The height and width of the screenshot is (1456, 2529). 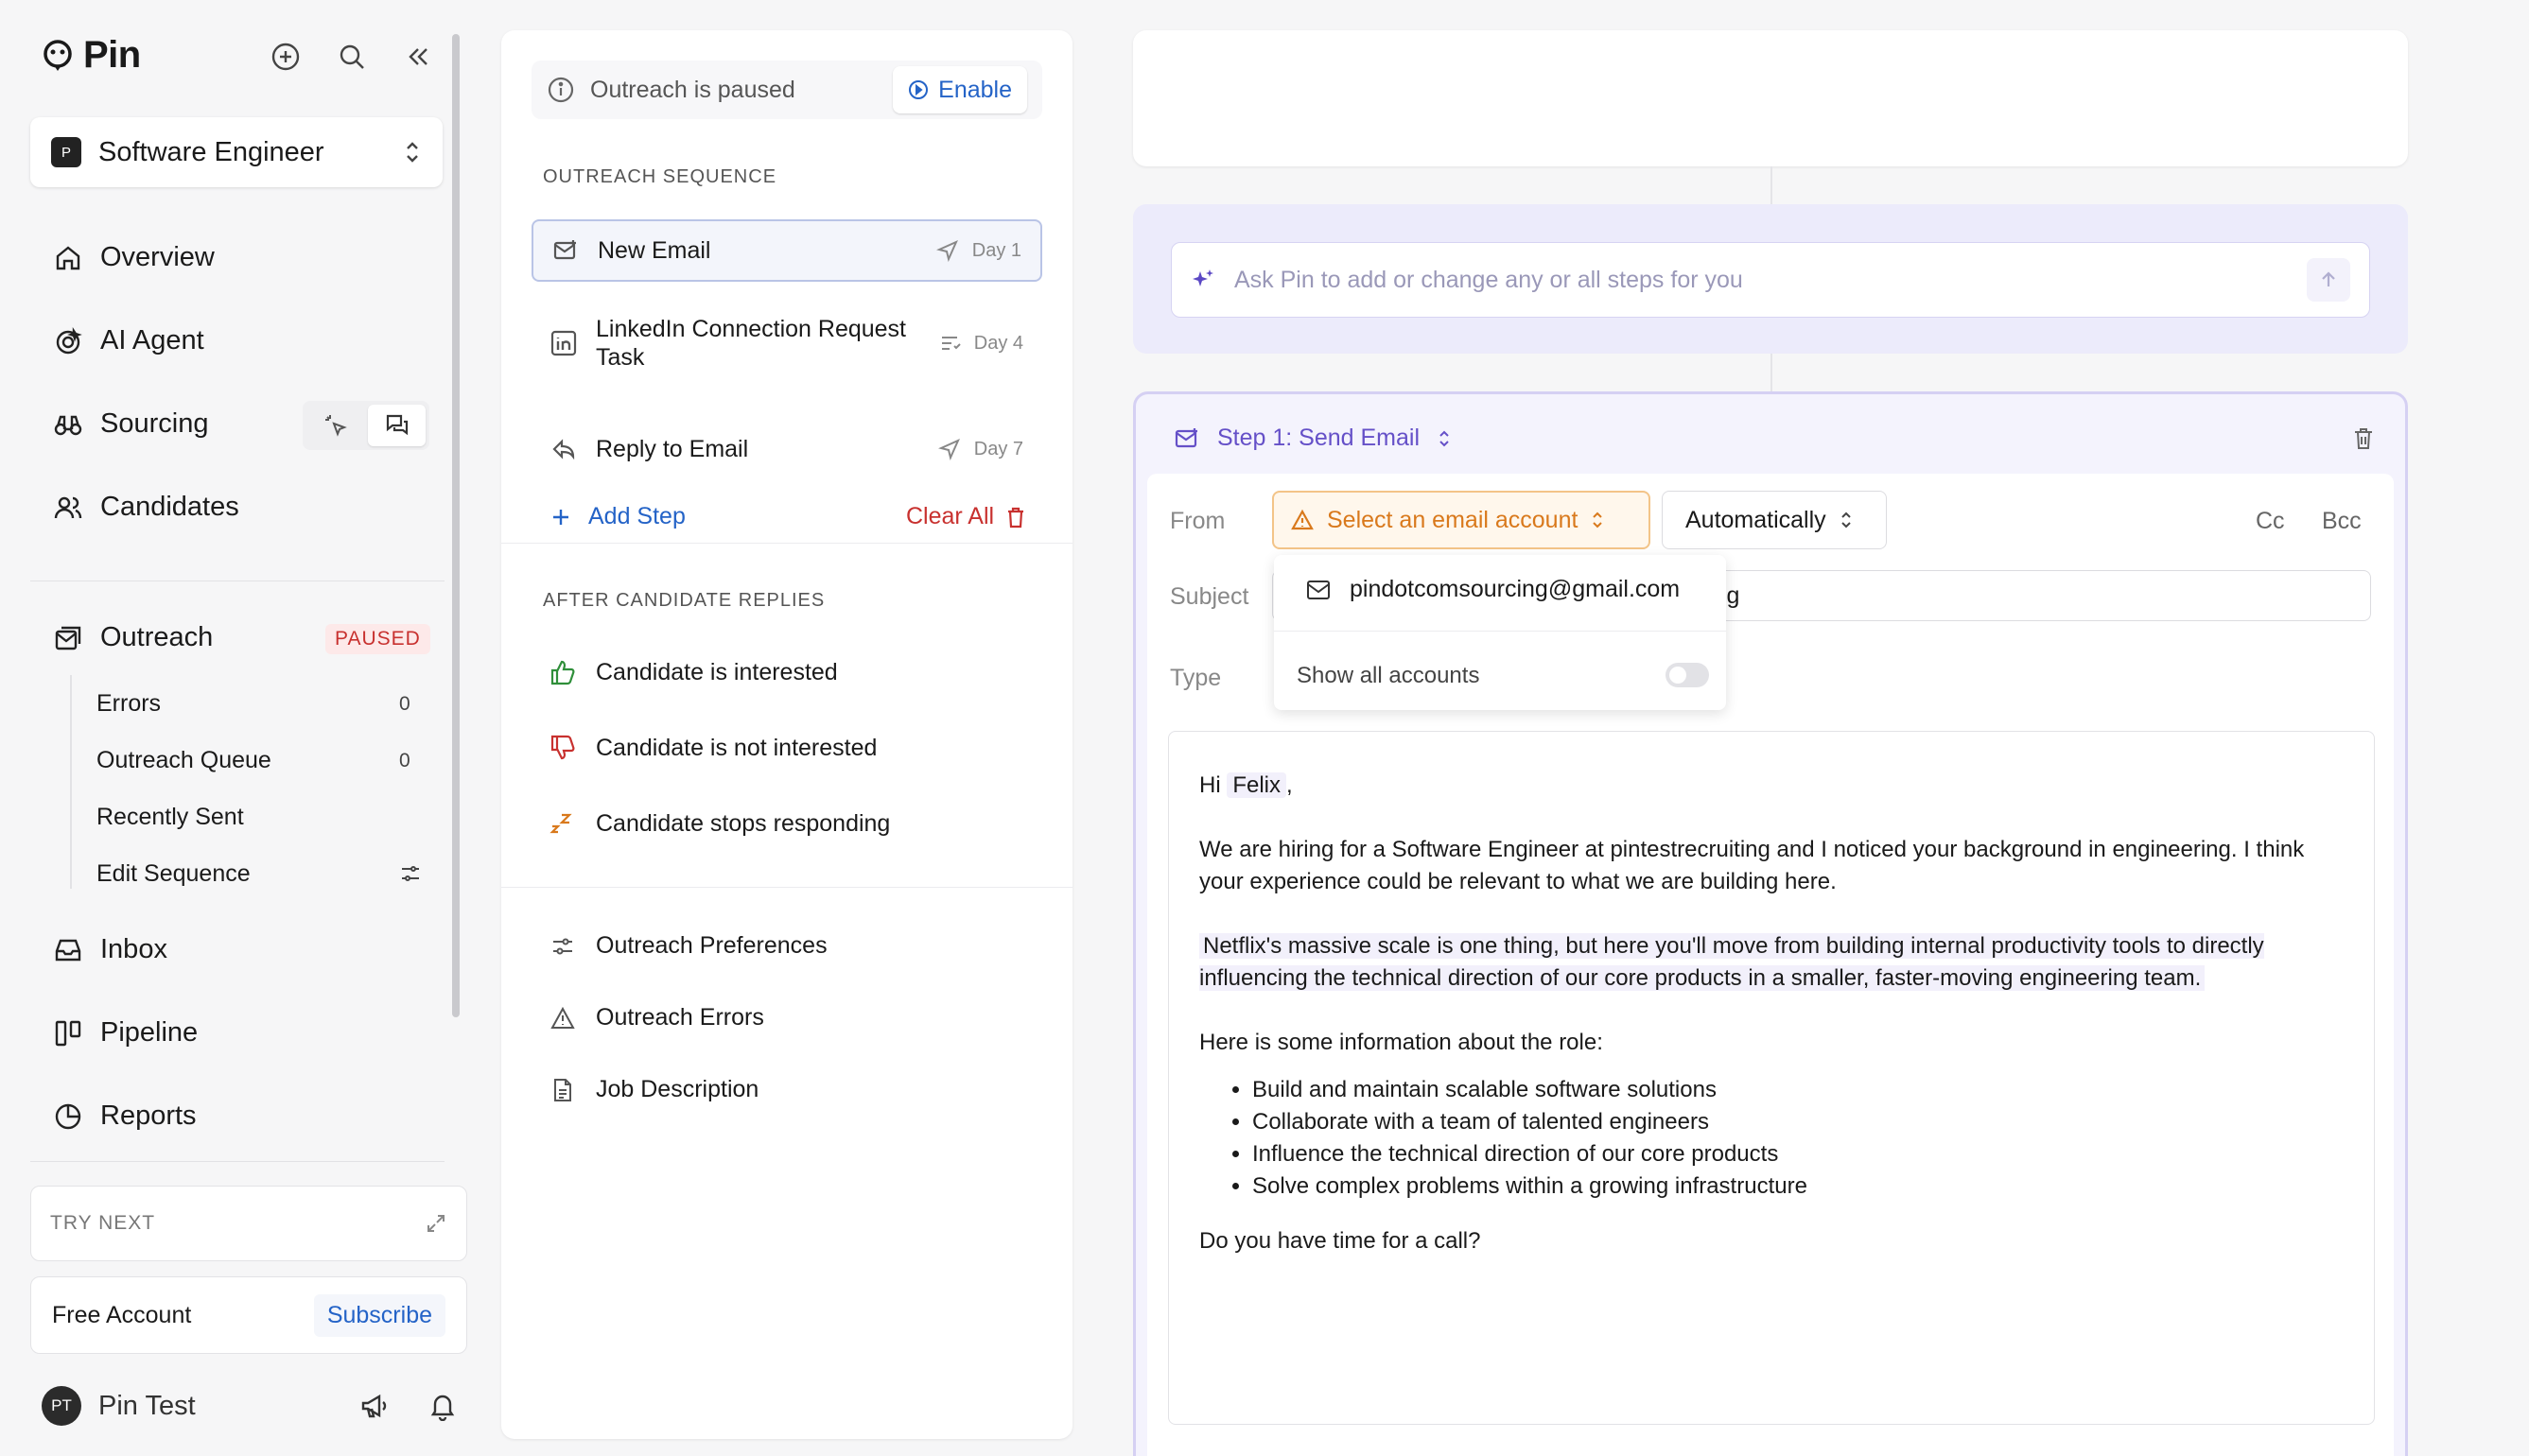 I want to click on collapse-sidebar-icon, so click(x=418, y=57).